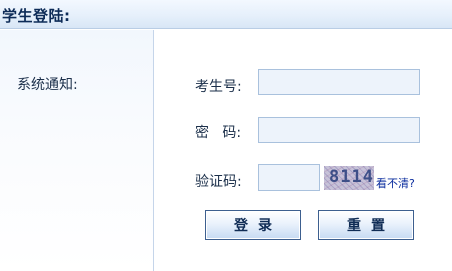  I want to click on page-header: 学生登陆:, so click(226, 14).